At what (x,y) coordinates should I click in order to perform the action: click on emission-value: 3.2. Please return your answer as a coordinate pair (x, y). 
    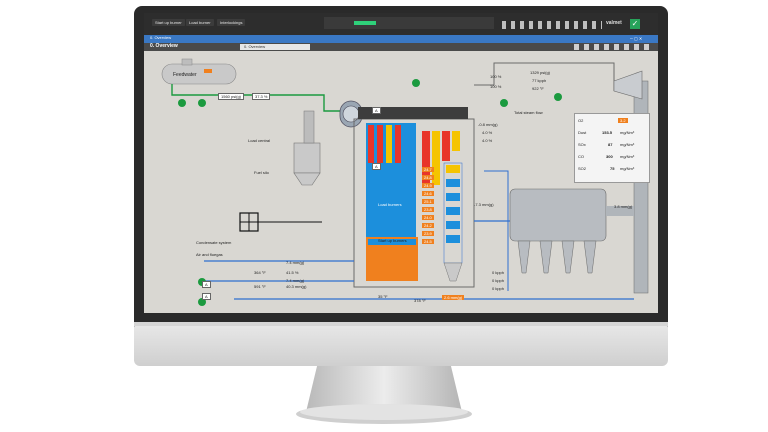
    Looking at the image, I should click on (623, 120).